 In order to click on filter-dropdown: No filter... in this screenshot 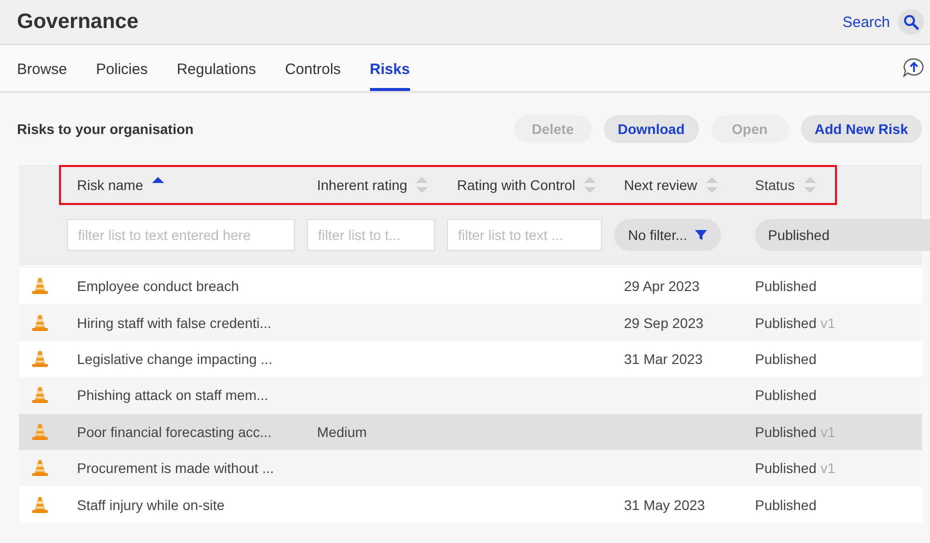, I will do `click(668, 235)`.